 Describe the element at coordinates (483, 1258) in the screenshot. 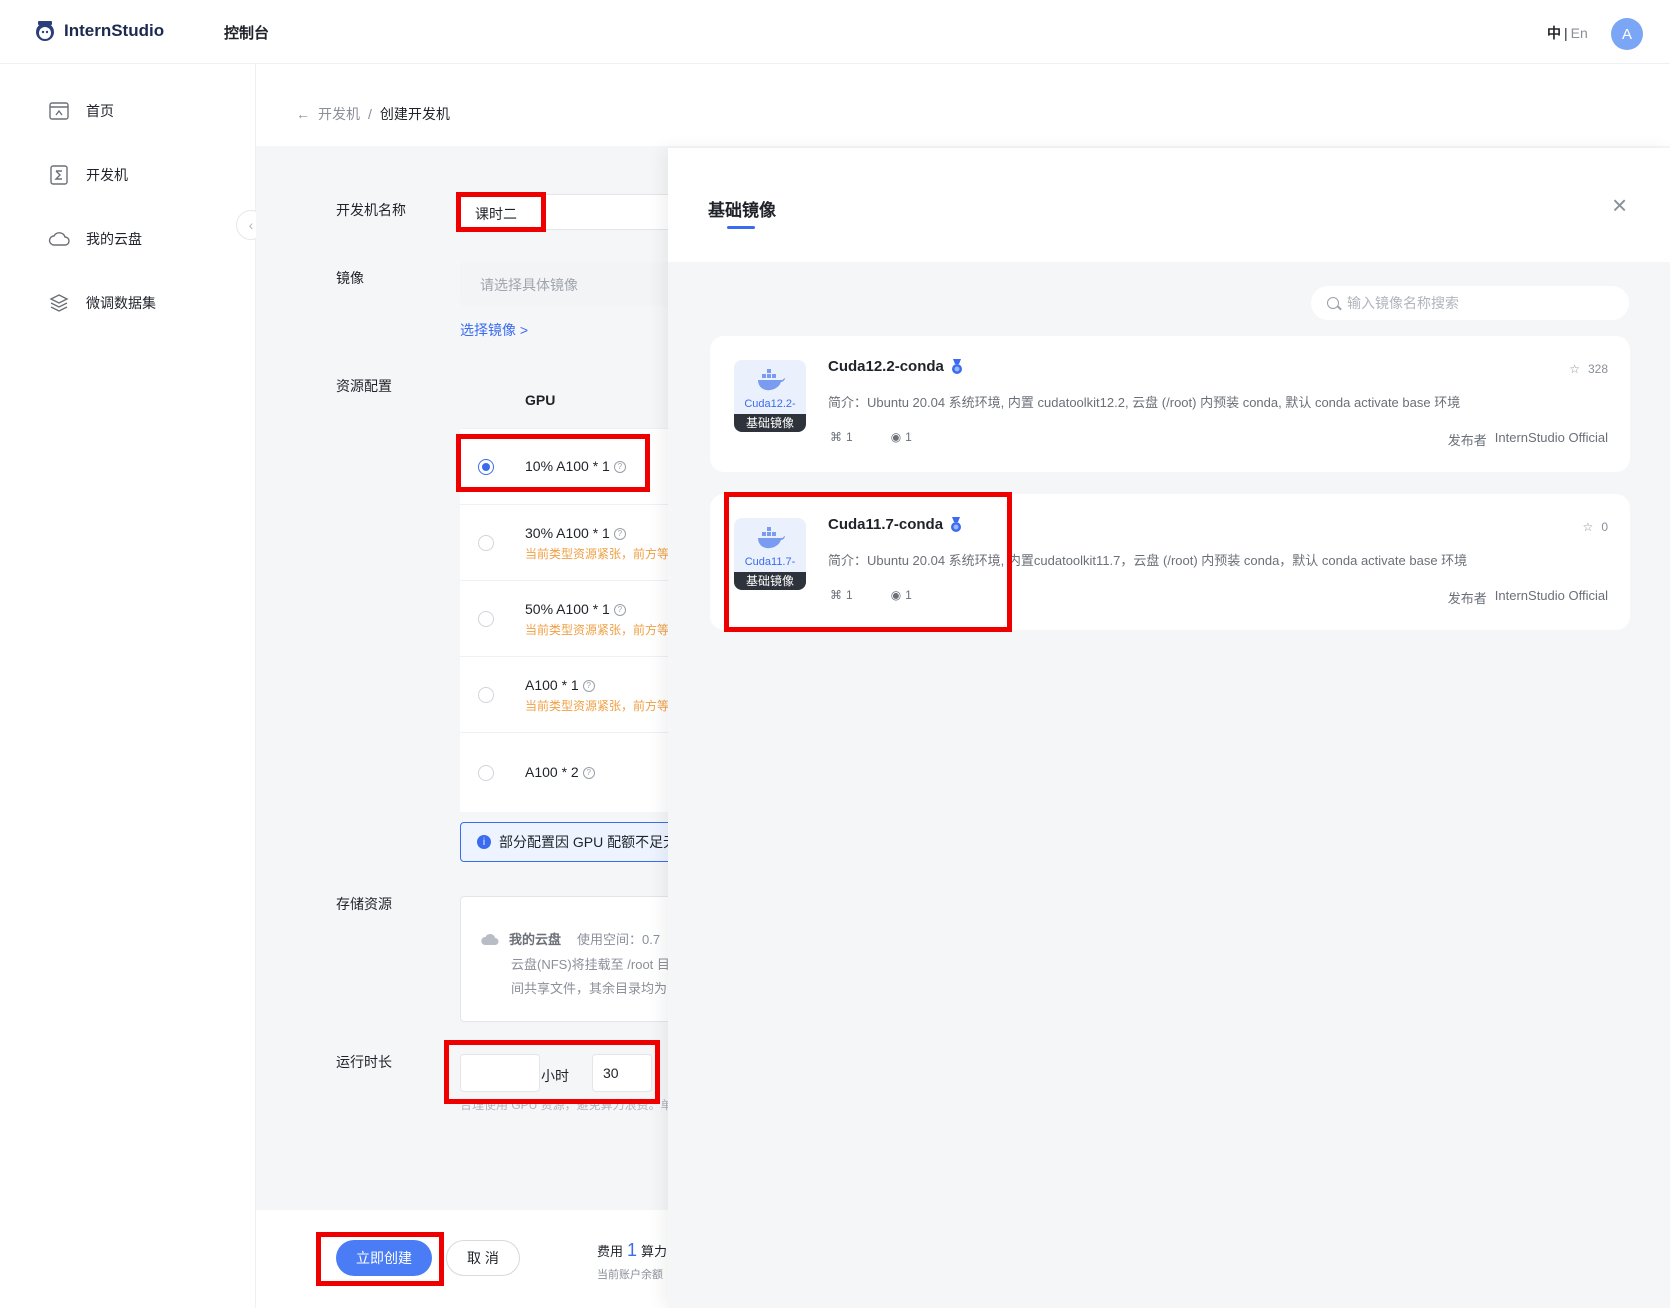

I see `cancel-button: 取 消` at that location.